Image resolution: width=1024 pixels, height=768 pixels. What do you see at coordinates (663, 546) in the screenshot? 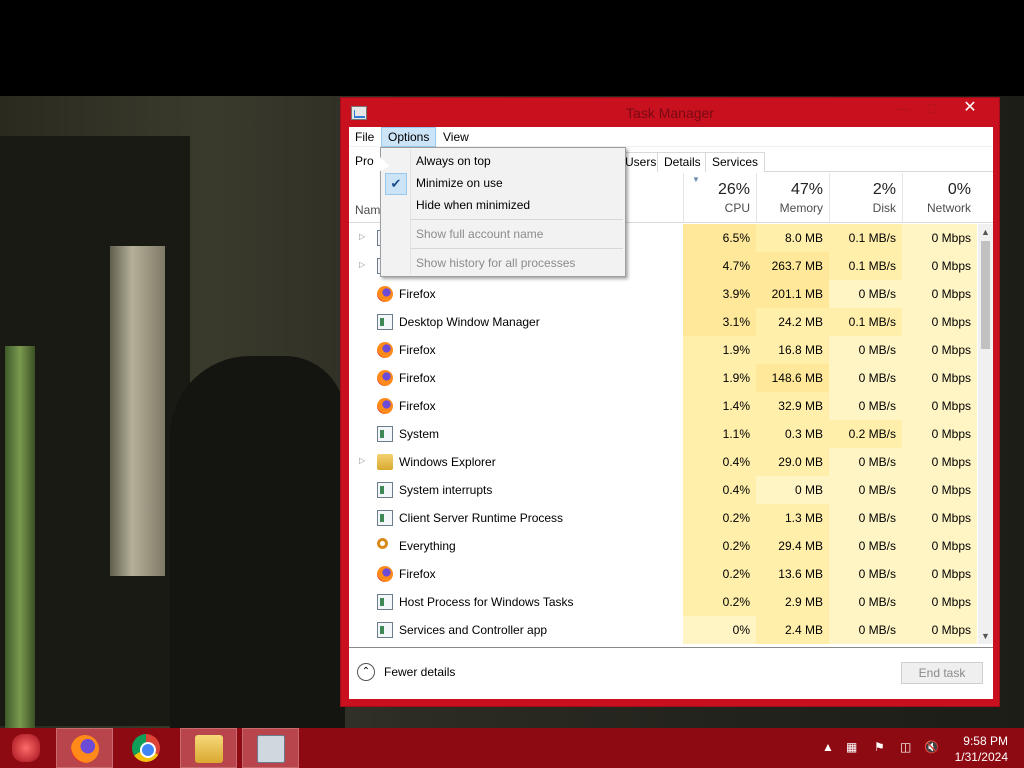
I see `table-row: Everything 0.2% 29.4 MB 0 MB/s 0 Mbps` at bounding box center [663, 546].